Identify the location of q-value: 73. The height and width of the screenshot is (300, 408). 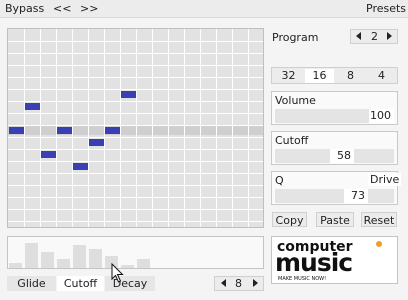
(356, 196).